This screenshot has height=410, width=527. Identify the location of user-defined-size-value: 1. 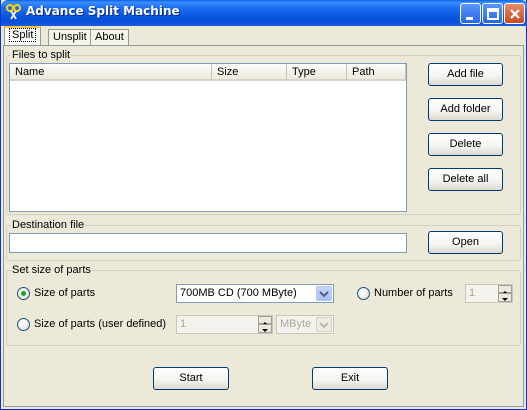
(183, 324).